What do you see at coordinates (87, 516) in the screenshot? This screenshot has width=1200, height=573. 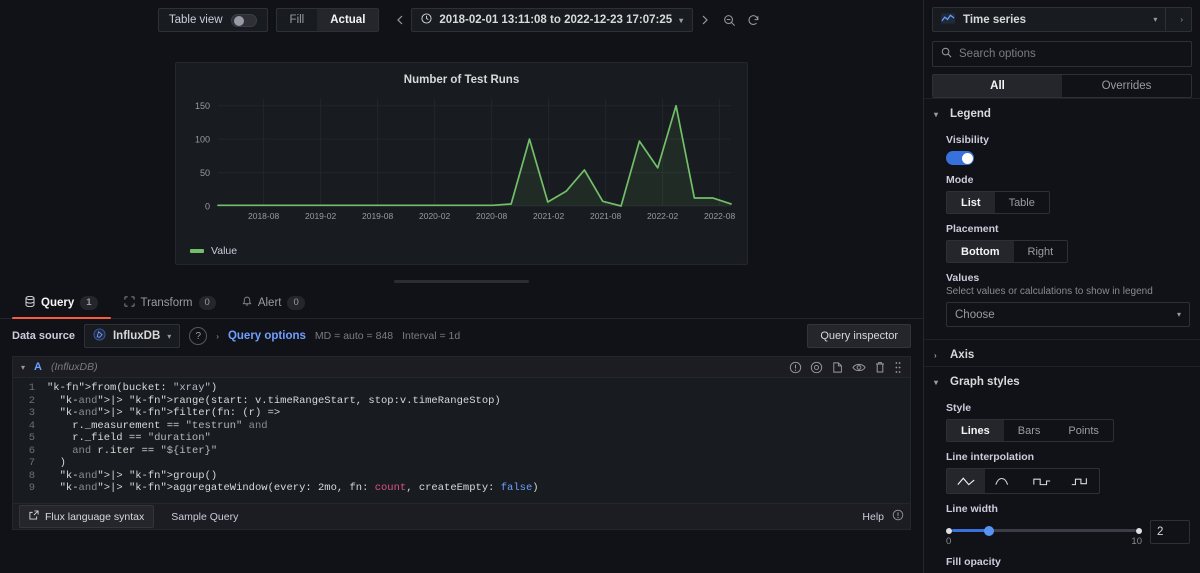 I see `flux-language-syntax-button: Flux language syntax` at bounding box center [87, 516].